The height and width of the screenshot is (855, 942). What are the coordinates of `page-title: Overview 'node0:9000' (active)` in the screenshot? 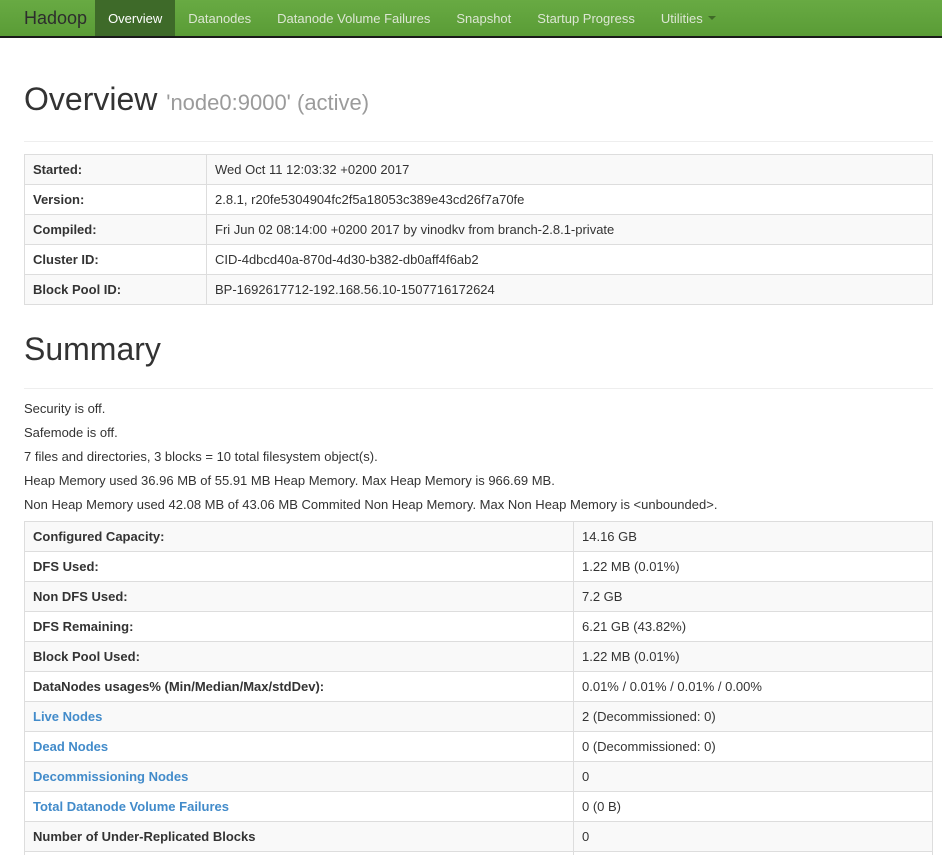 It's located at (478, 101).